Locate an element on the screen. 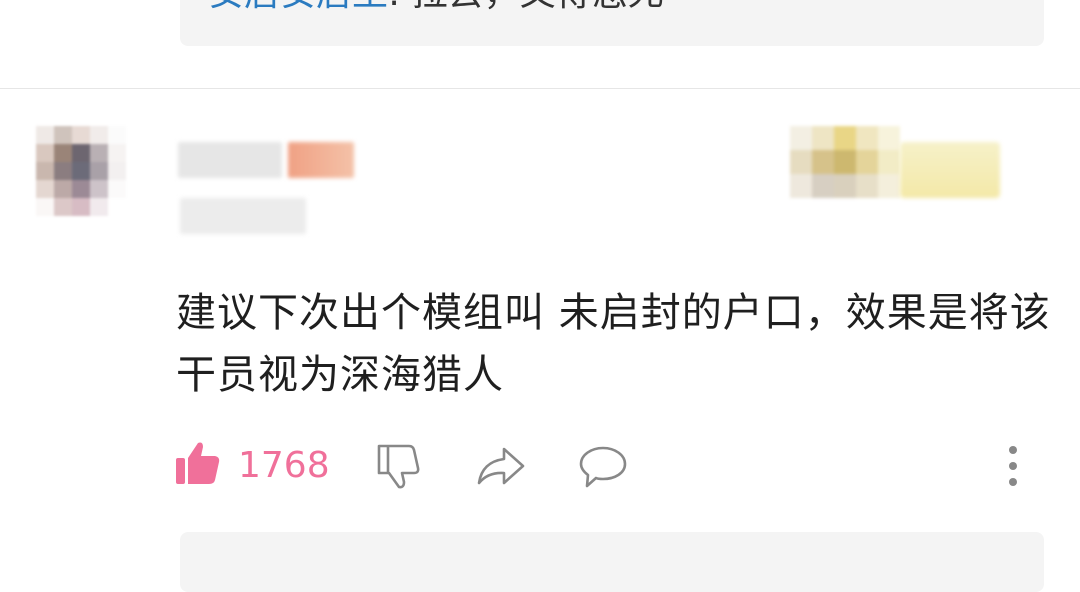 The width and height of the screenshot is (1080, 592). user-level-badge is located at coordinates (321, 160).